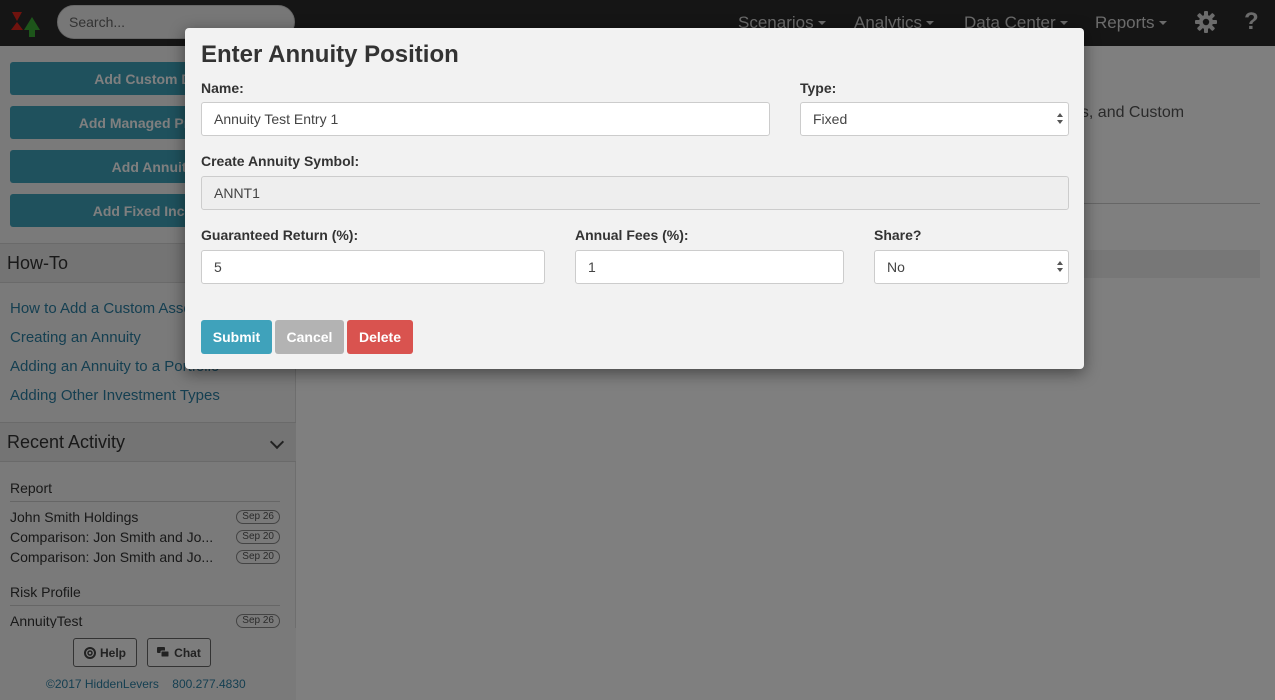 The width and height of the screenshot is (1275, 700). Describe the element at coordinates (896, 267) in the screenshot. I see `share-select-value: No` at that location.